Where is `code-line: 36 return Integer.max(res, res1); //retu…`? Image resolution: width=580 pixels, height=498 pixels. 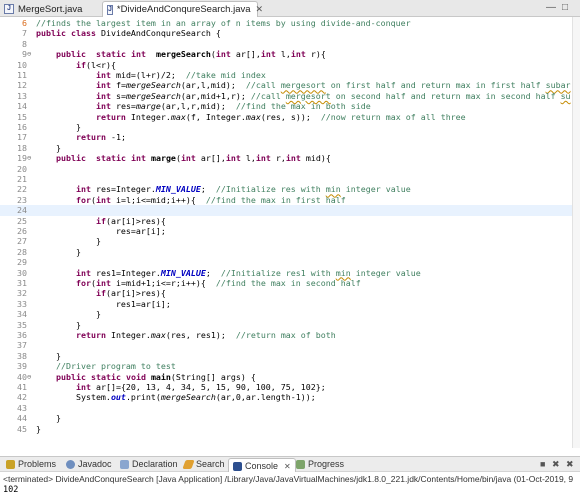 code-line: 36 return Integer.max(res, res1); //retu… is located at coordinates (286, 335).